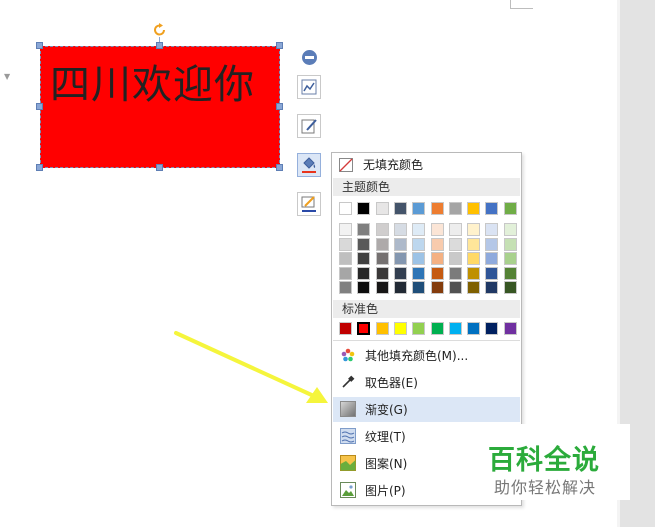  I want to click on gradient-label: 渐变(G), so click(386, 410).